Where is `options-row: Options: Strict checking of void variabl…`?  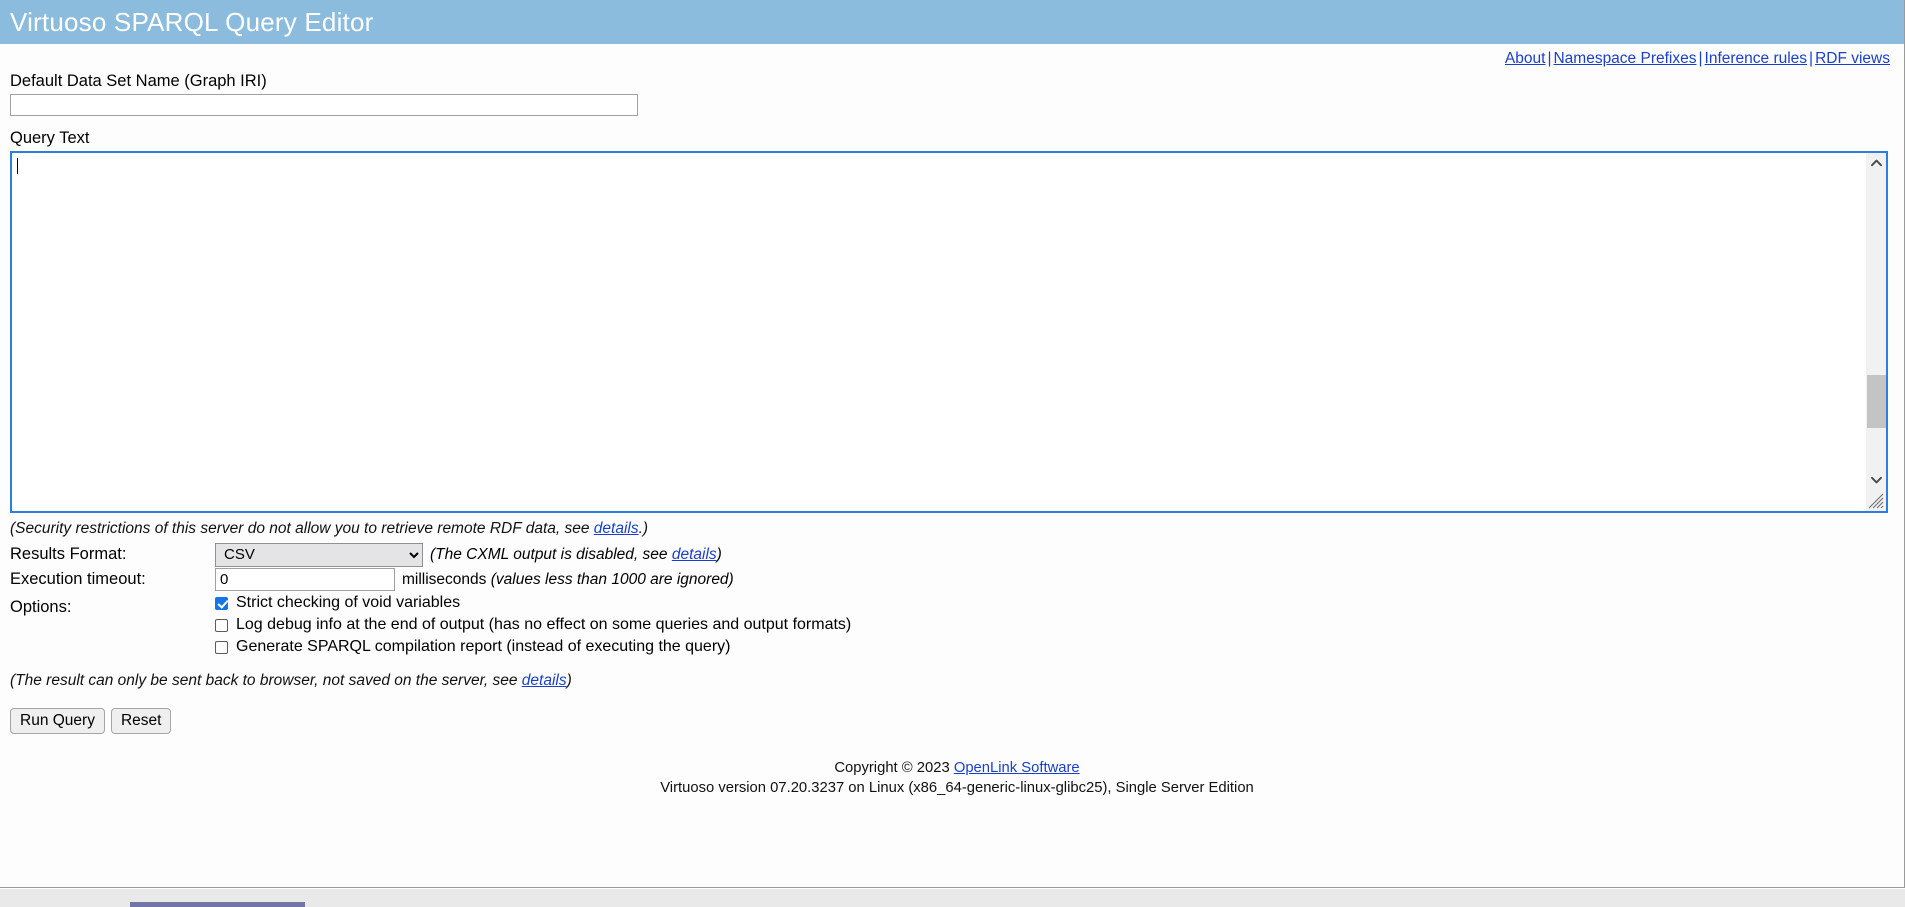 options-row: Options: Strict checking of void variabl… is located at coordinates (430, 625).